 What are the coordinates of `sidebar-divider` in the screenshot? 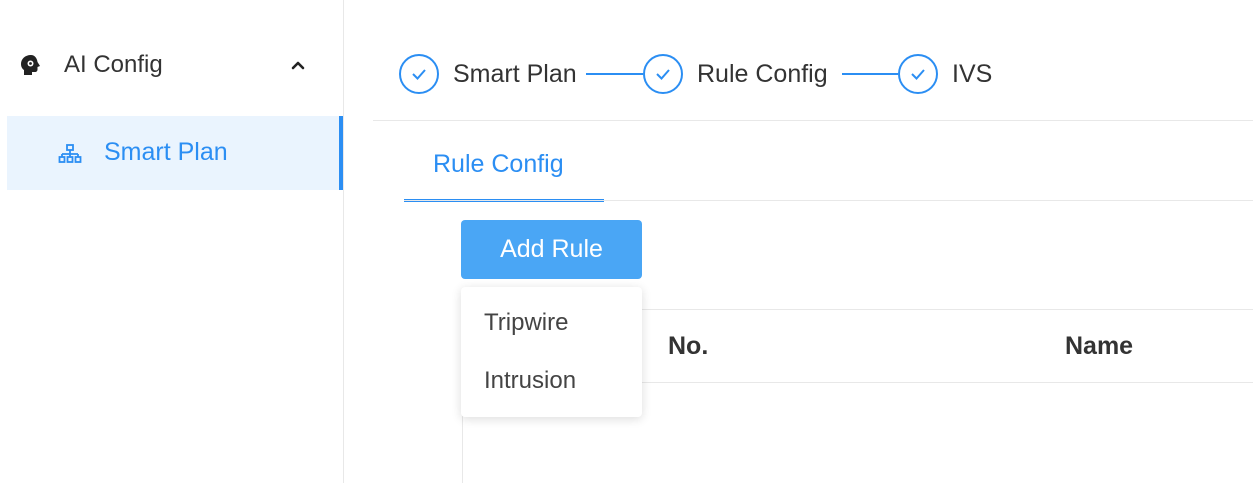 It's located at (343, 241).